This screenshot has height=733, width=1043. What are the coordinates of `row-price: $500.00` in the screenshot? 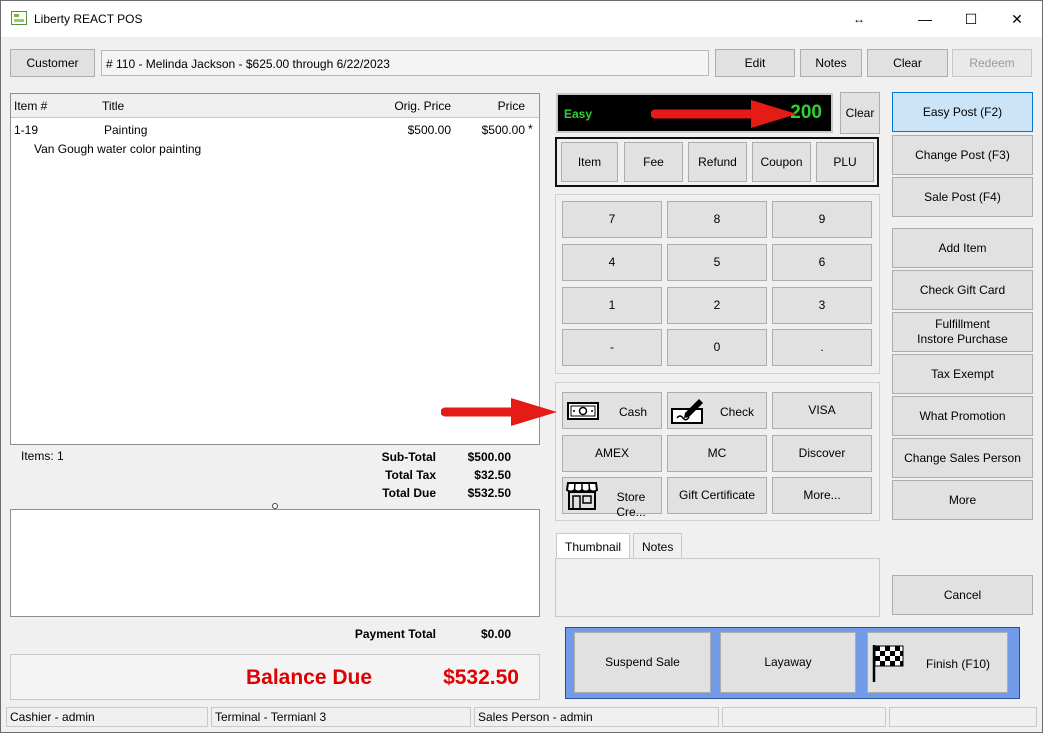 It's located at (503, 130).